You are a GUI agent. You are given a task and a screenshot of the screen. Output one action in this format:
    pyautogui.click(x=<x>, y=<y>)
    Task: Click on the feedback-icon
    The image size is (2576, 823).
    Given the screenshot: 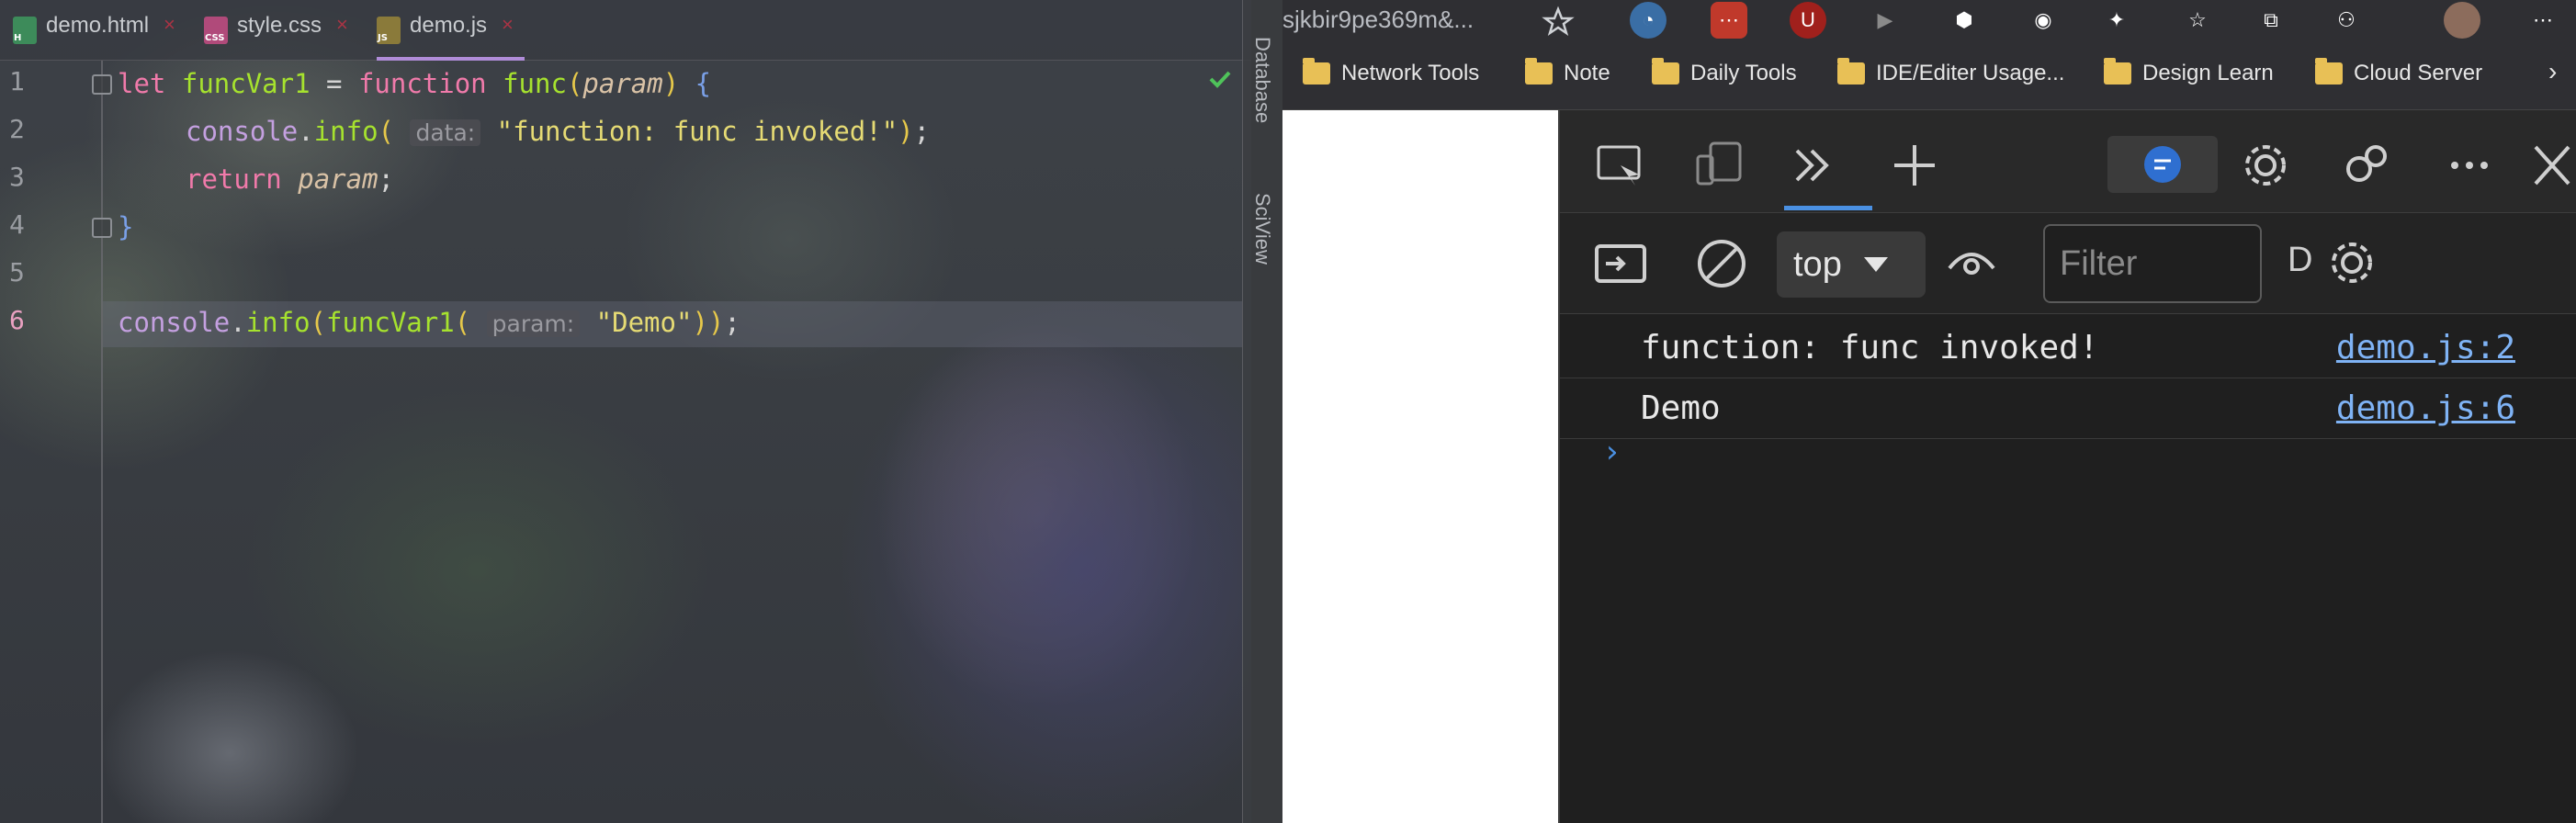 What is the action you would take?
    pyautogui.click(x=2162, y=164)
    